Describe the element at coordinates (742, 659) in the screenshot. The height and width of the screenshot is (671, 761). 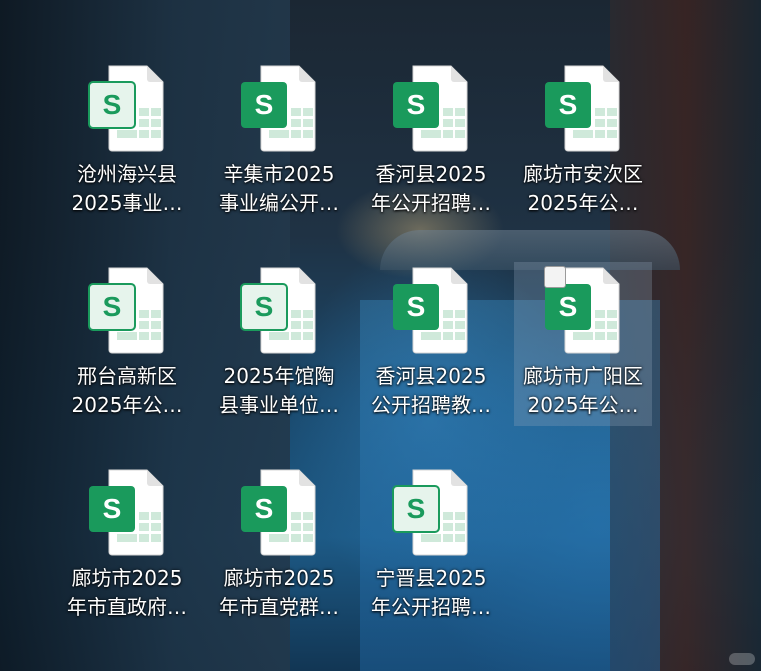
I see `watermark` at that location.